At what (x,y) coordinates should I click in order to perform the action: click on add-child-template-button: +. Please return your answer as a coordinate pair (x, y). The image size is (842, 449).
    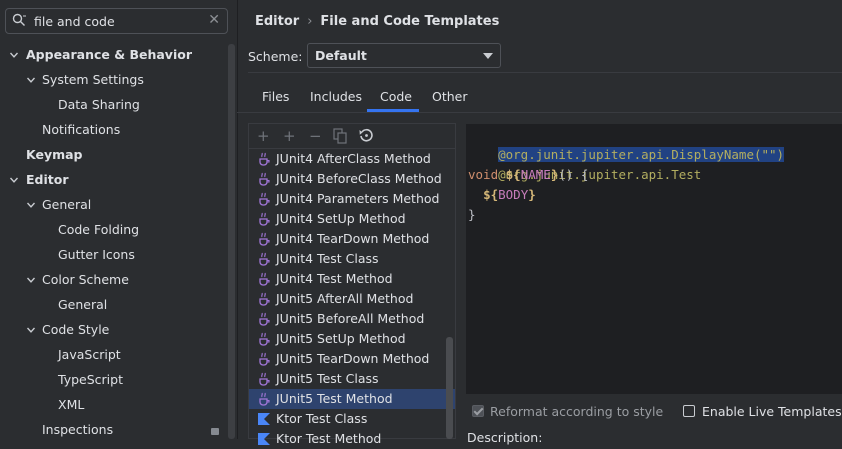
    Looking at the image, I should click on (289, 136).